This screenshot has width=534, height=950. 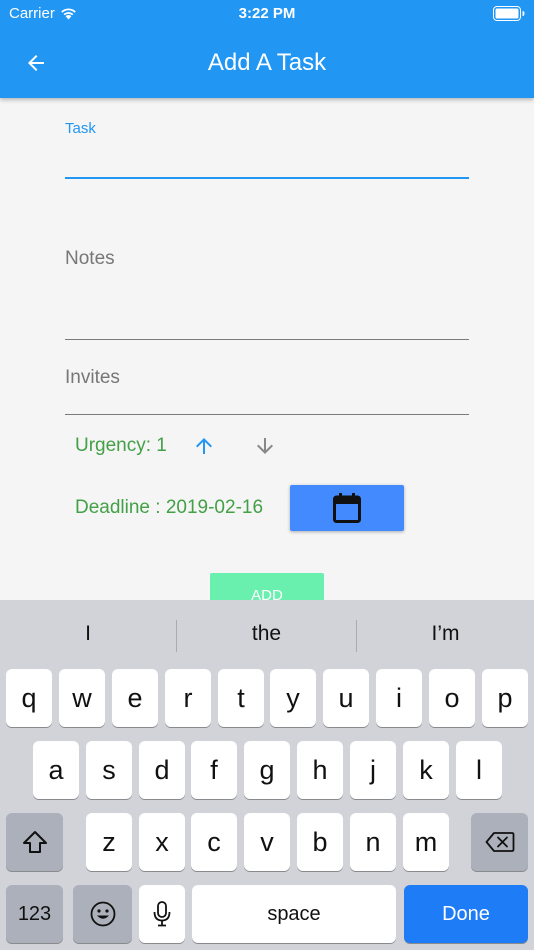 I want to click on key: p, so click(x=505, y=698).